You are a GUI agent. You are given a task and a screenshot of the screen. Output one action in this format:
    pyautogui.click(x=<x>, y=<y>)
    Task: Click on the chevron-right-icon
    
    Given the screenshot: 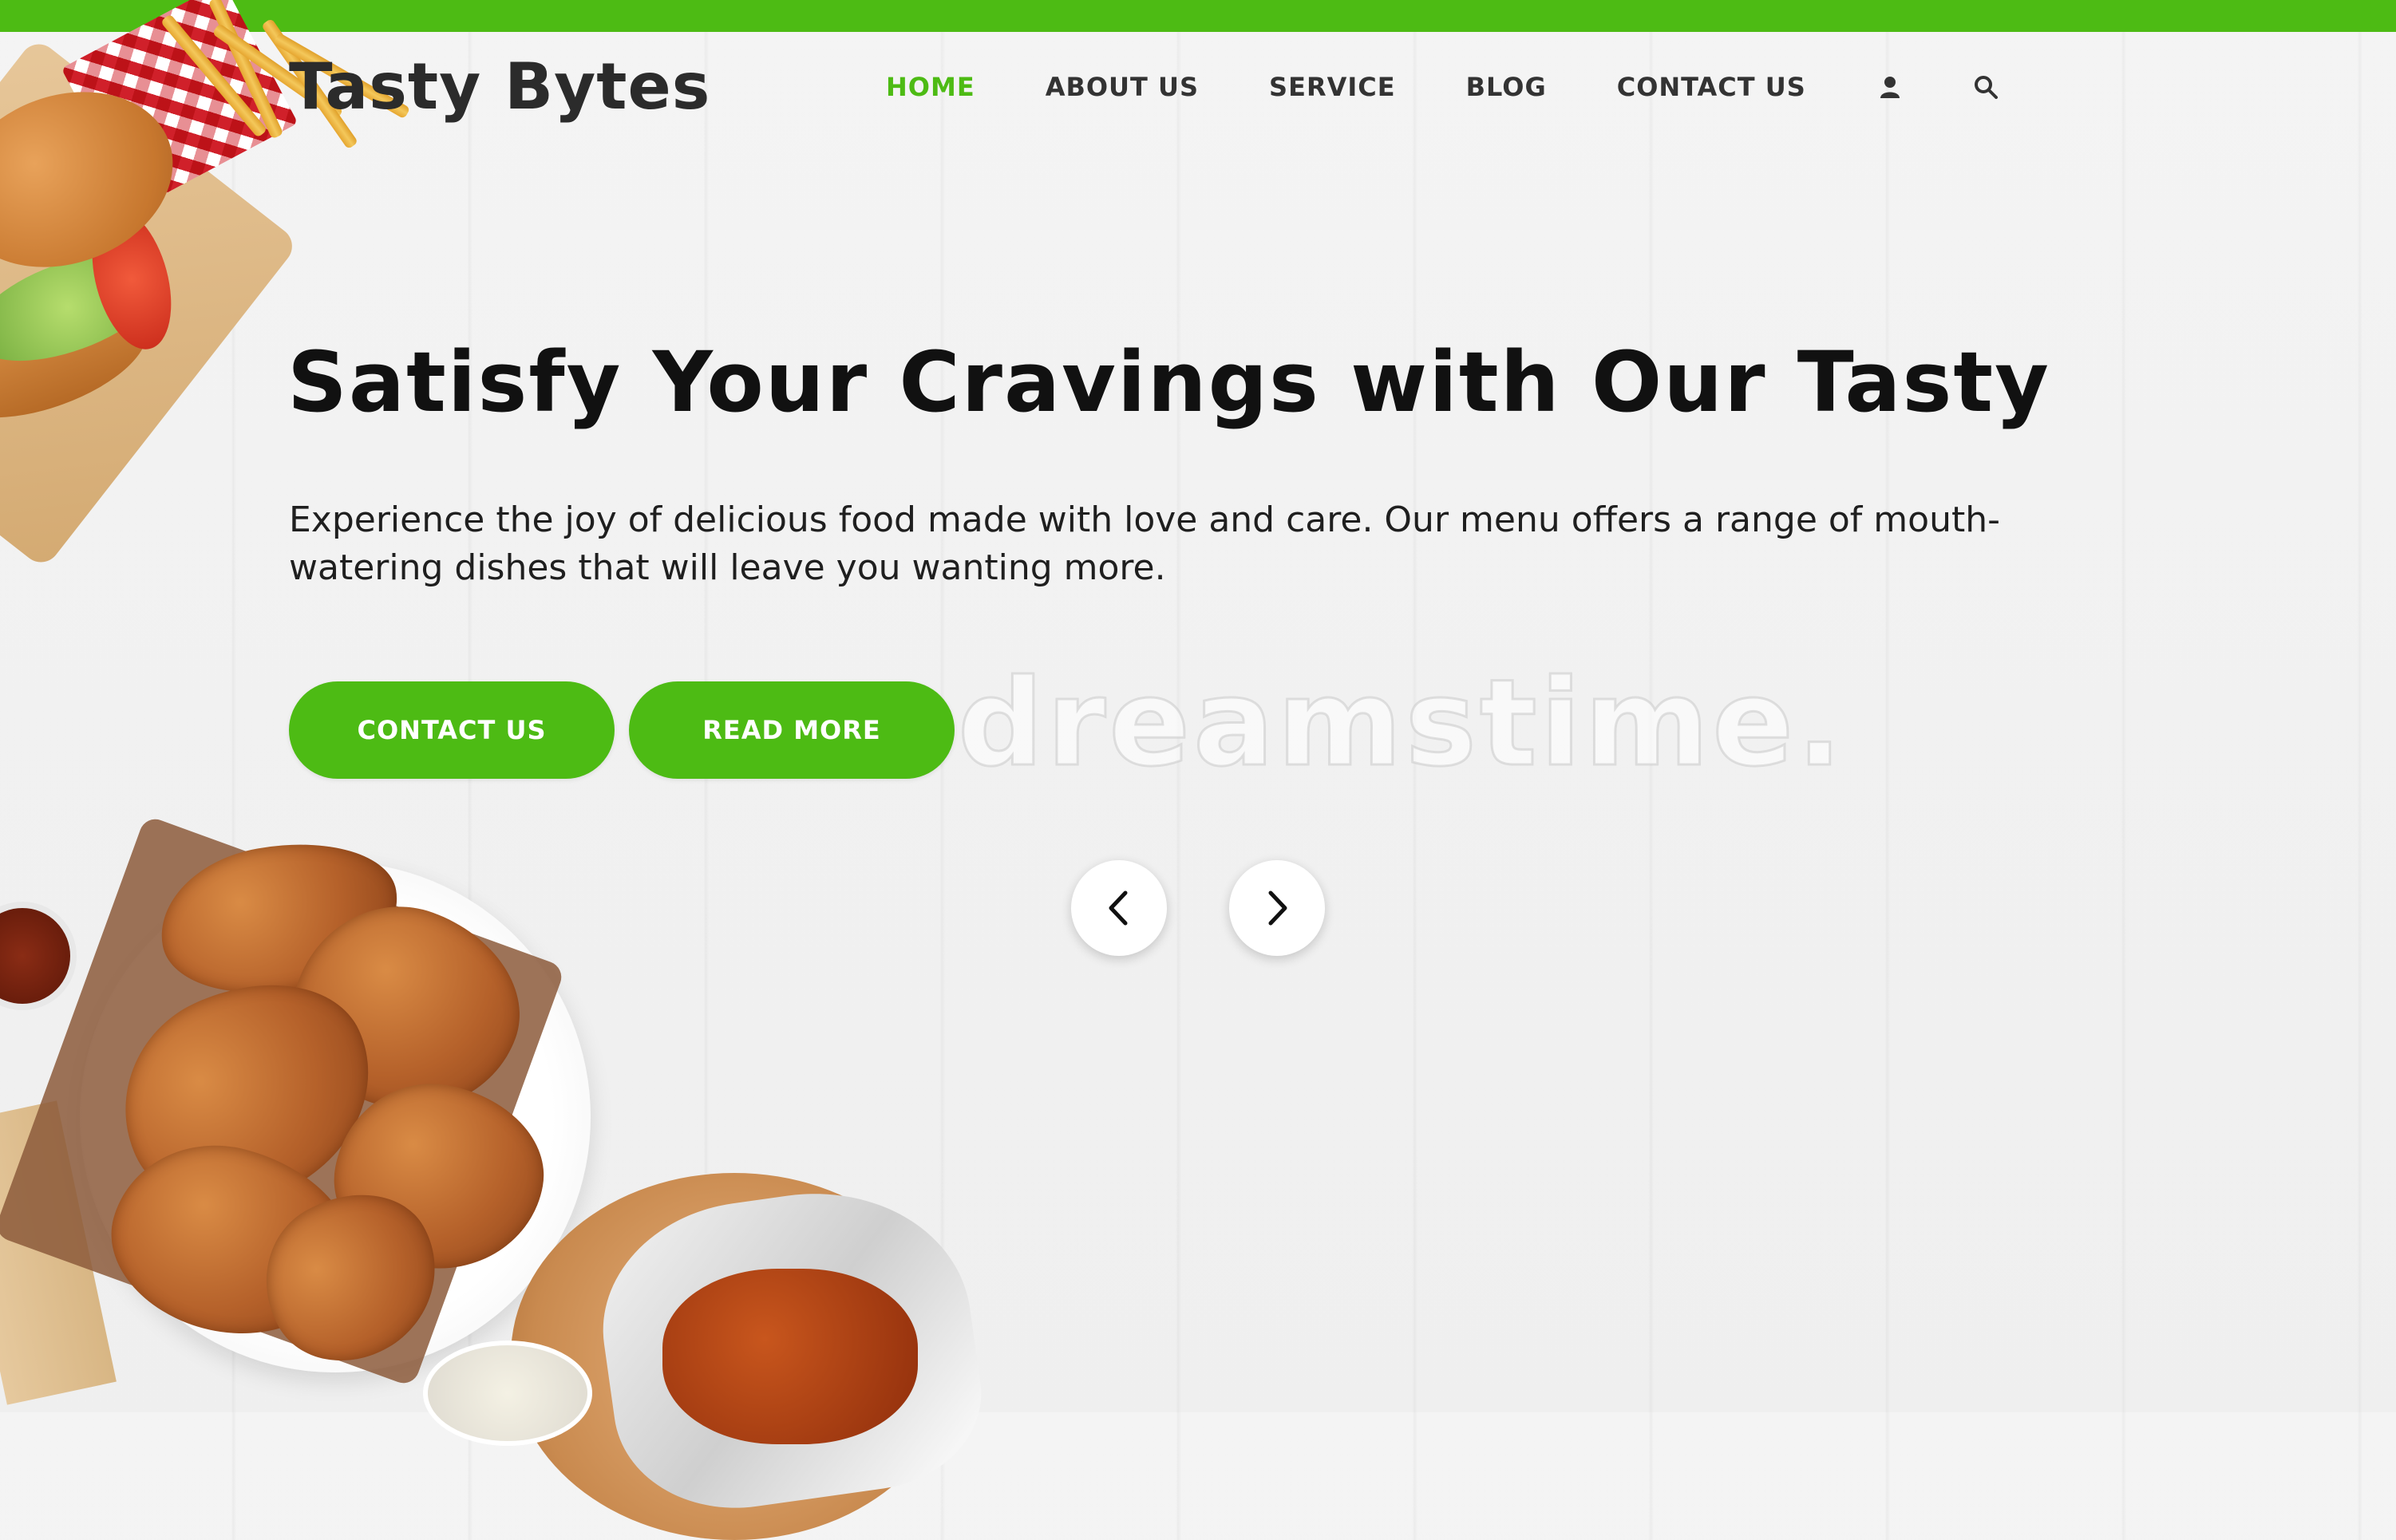 What is the action you would take?
    pyautogui.click(x=1277, y=908)
    